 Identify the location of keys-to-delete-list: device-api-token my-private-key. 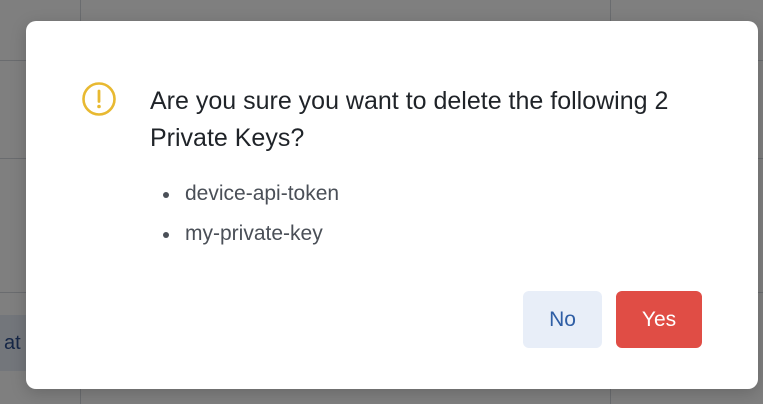
(249, 214).